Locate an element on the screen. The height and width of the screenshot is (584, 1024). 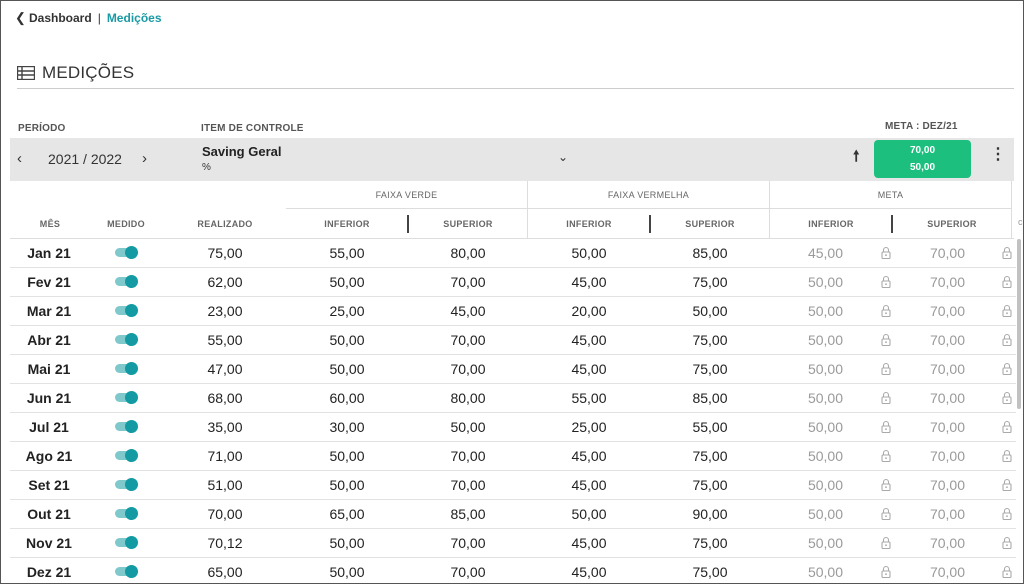
period-prev-button: ‹ is located at coordinates (19, 158).